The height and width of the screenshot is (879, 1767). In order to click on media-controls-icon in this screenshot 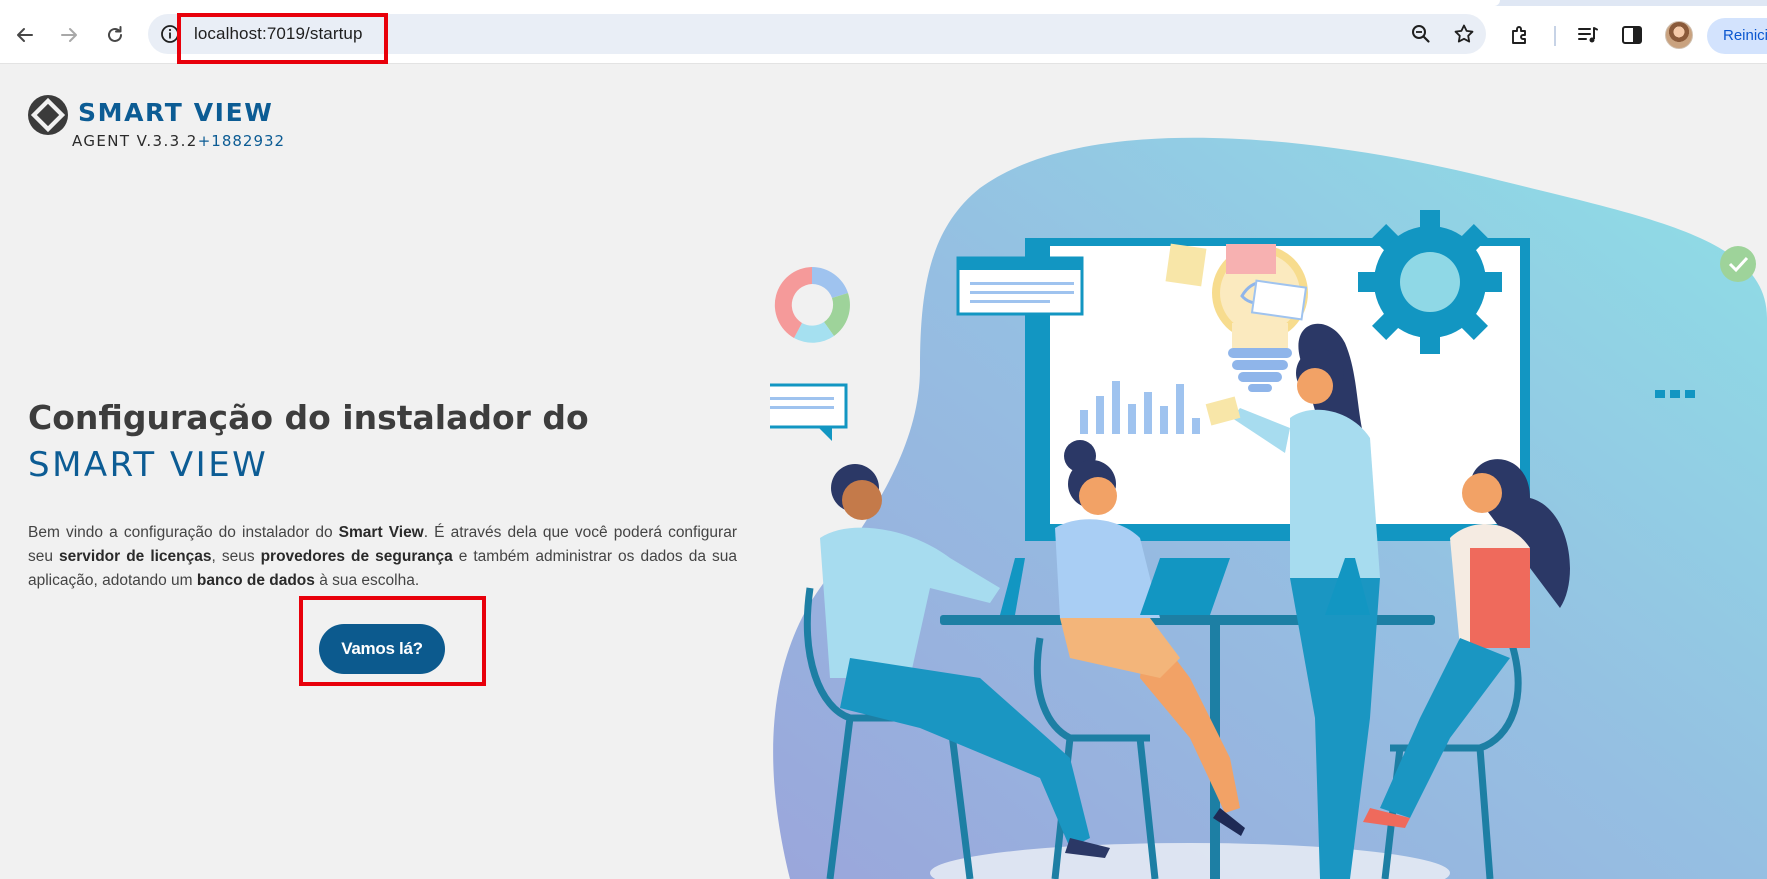, I will do `click(1588, 35)`.